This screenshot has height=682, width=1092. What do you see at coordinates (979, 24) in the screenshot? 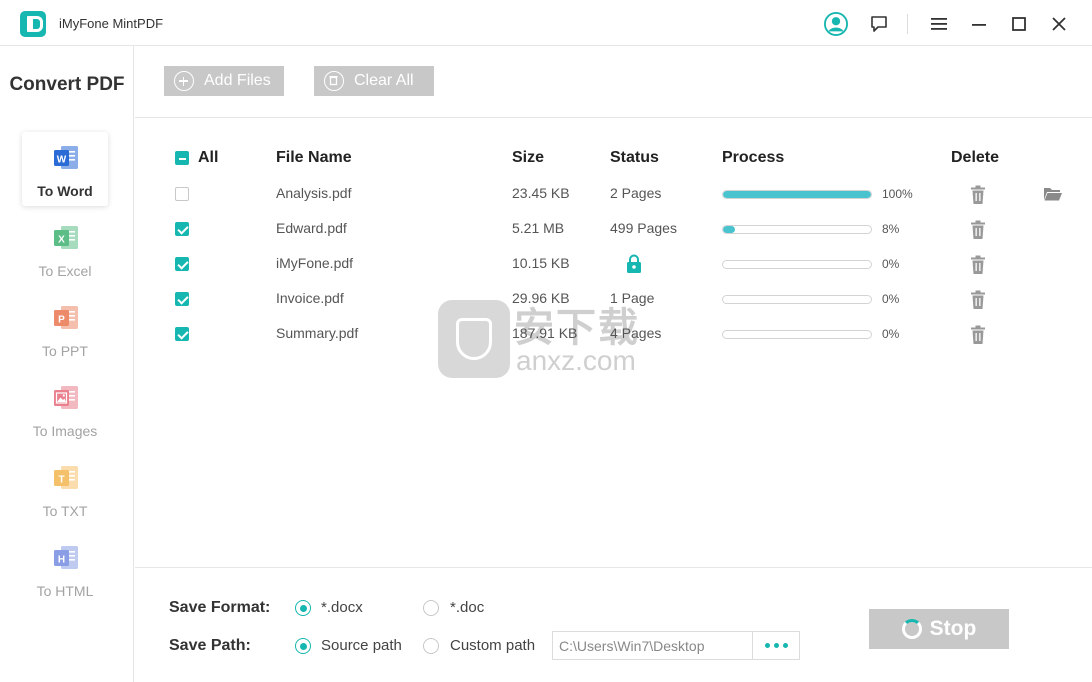
I see `minimize-icon` at bounding box center [979, 24].